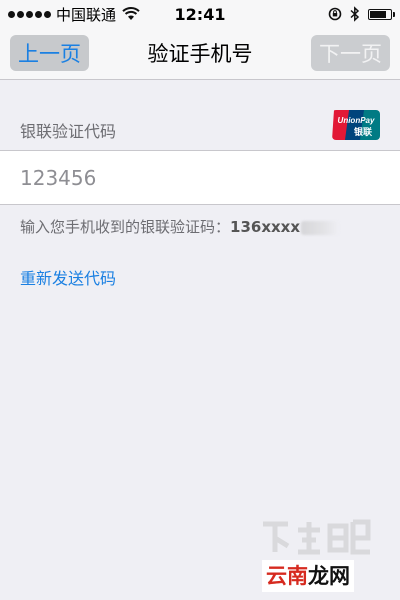 Image resolution: width=400 pixels, height=600 pixels. I want to click on status-bar: 中国联通 12:41, so click(200, 14).